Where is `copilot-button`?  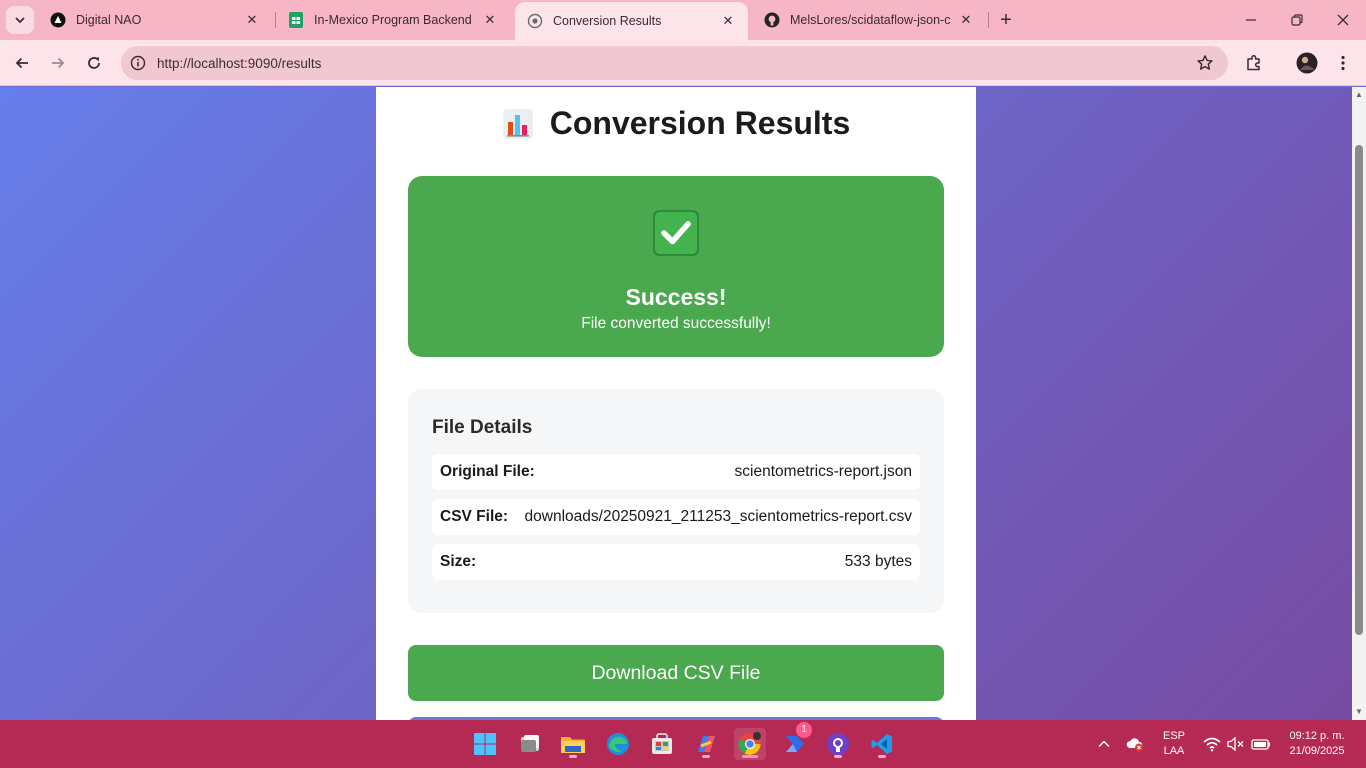
copilot-button is located at coordinates (706, 744).